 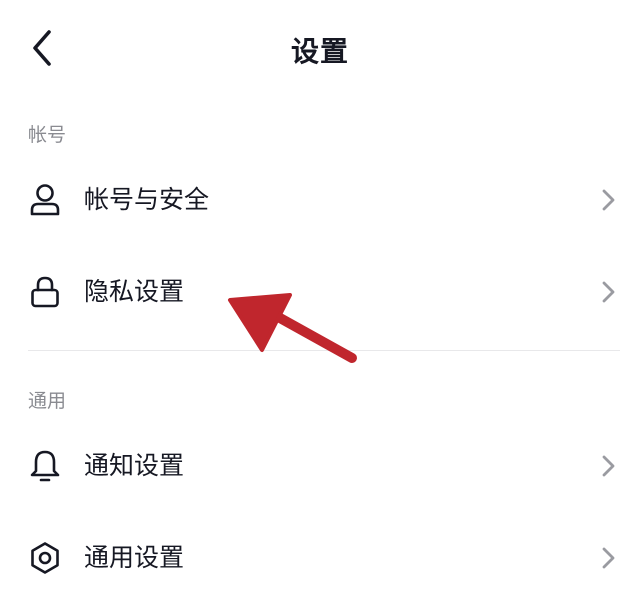 What do you see at coordinates (134, 291) in the screenshot?
I see `settings-row-label: 隐私设置` at bounding box center [134, 291].